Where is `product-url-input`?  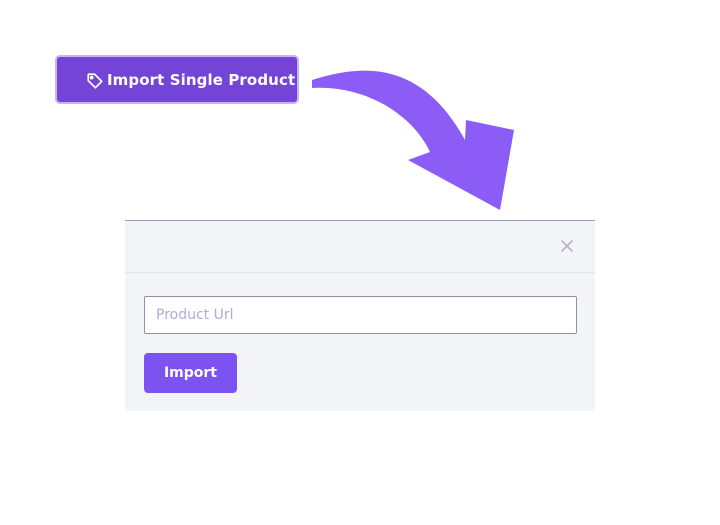 product-url-input is located at coordinates (360, 315).